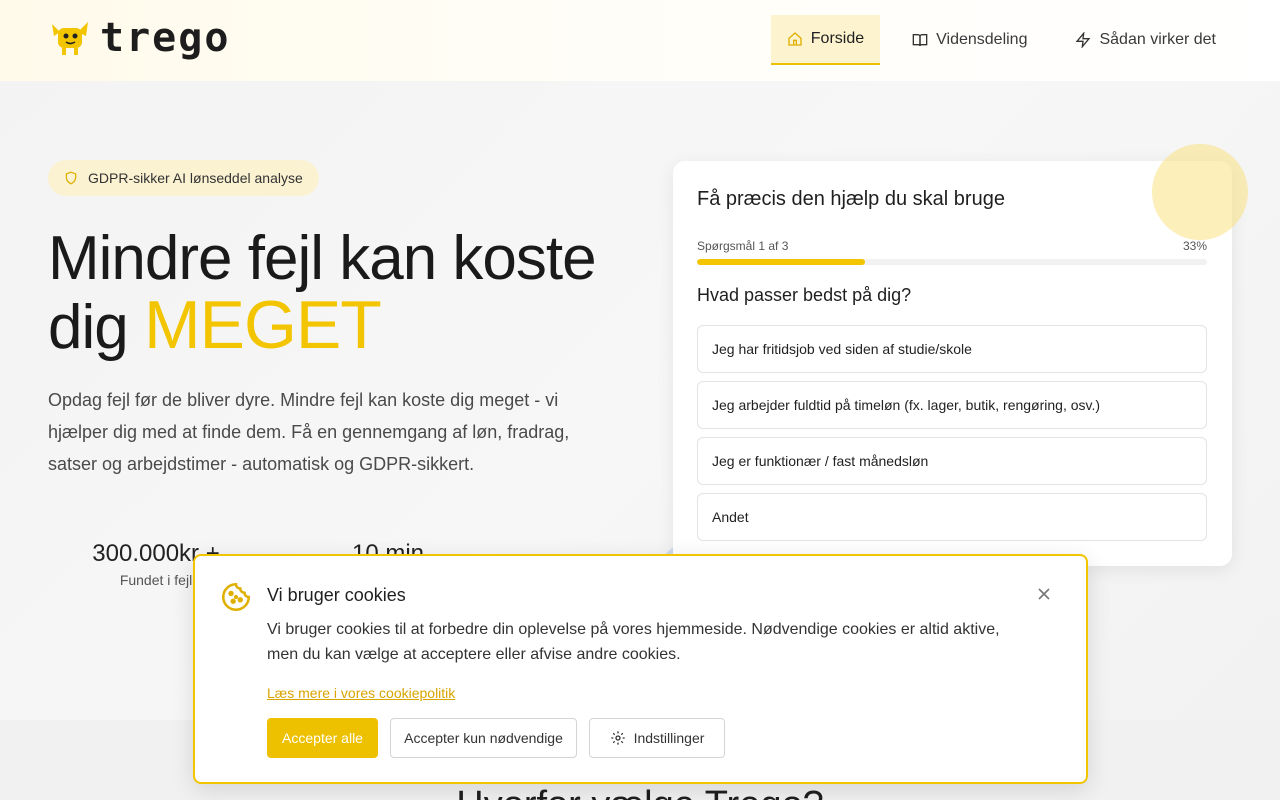 This screenshot has height=800, width=1280. What do you see at coordinates (336, 595) in the screenshot?
I see `cookie-title: Vi bruger cookies` at bounding box center [336, 595].